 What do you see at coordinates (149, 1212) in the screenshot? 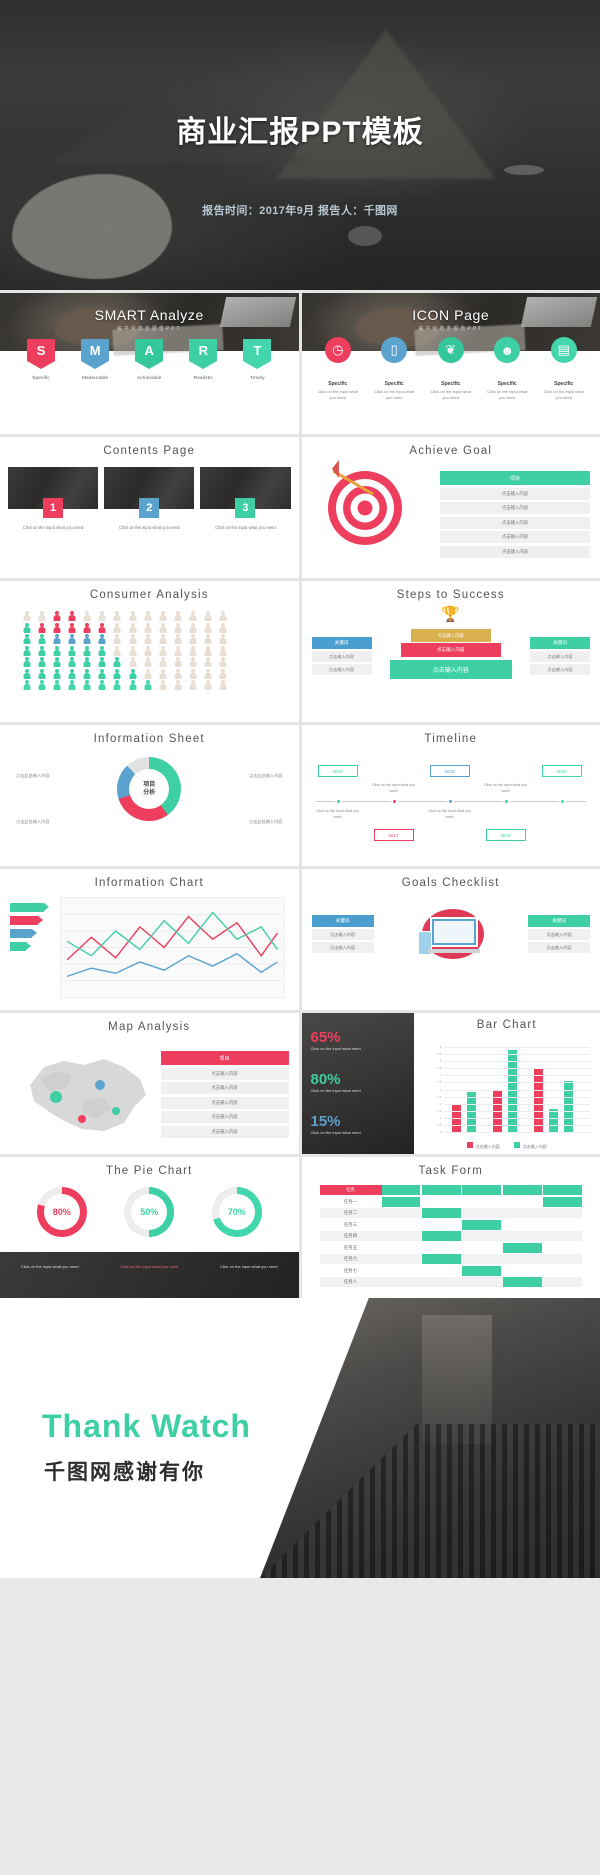
I see `pie-value: 50%` at bounding box center [149, 1212].